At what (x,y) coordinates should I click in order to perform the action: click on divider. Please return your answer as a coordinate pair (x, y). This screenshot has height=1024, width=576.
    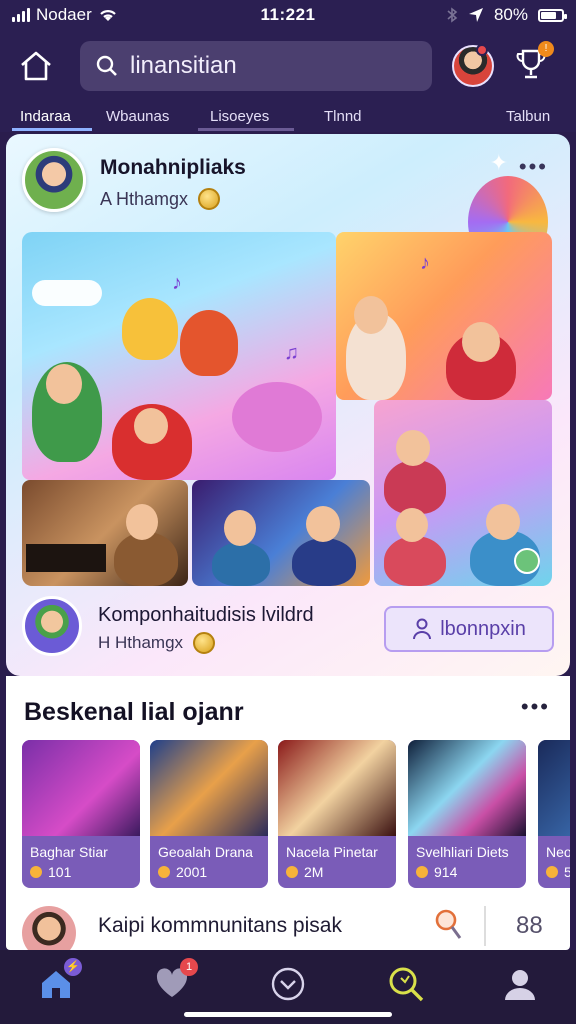
    Looking at the image, I should click on (485, 926).